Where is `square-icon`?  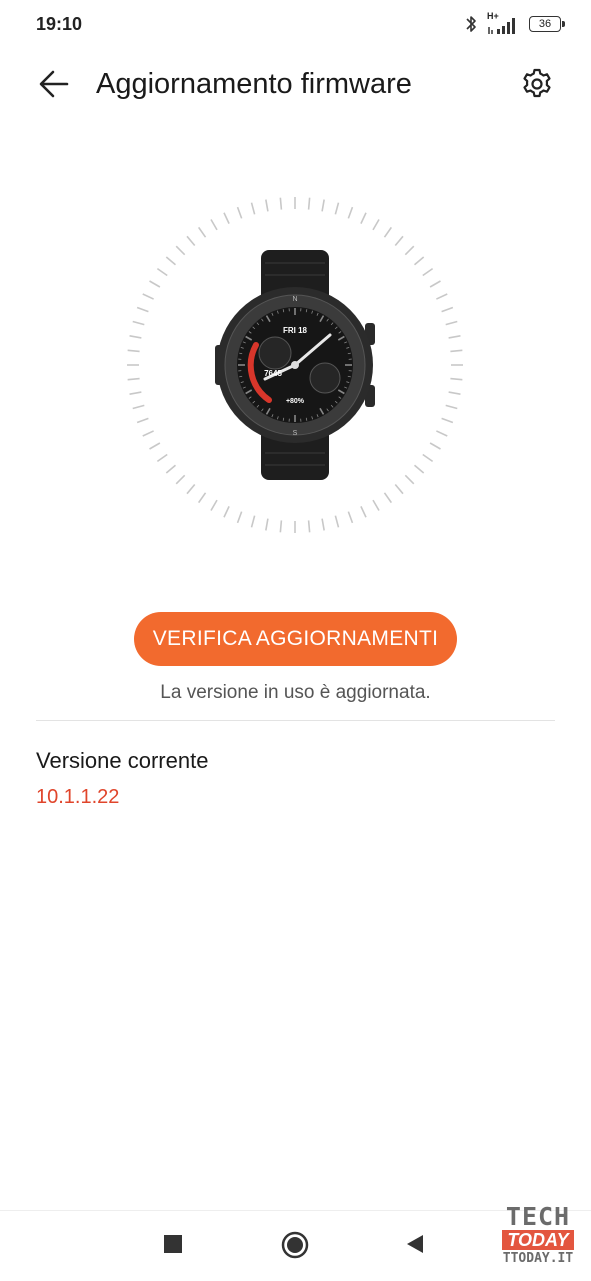 square-icon is located at coordinates (173, 1244).